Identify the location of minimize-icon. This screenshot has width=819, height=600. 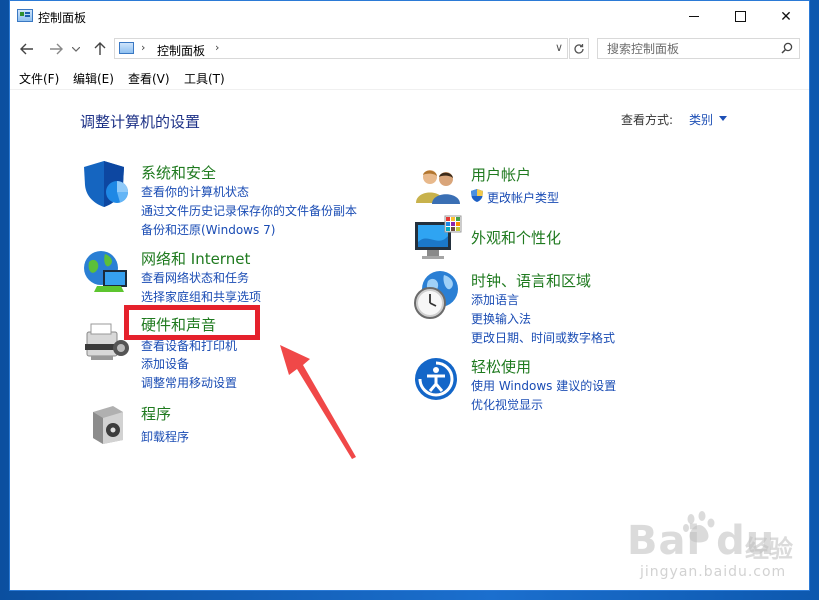
(694, 16).